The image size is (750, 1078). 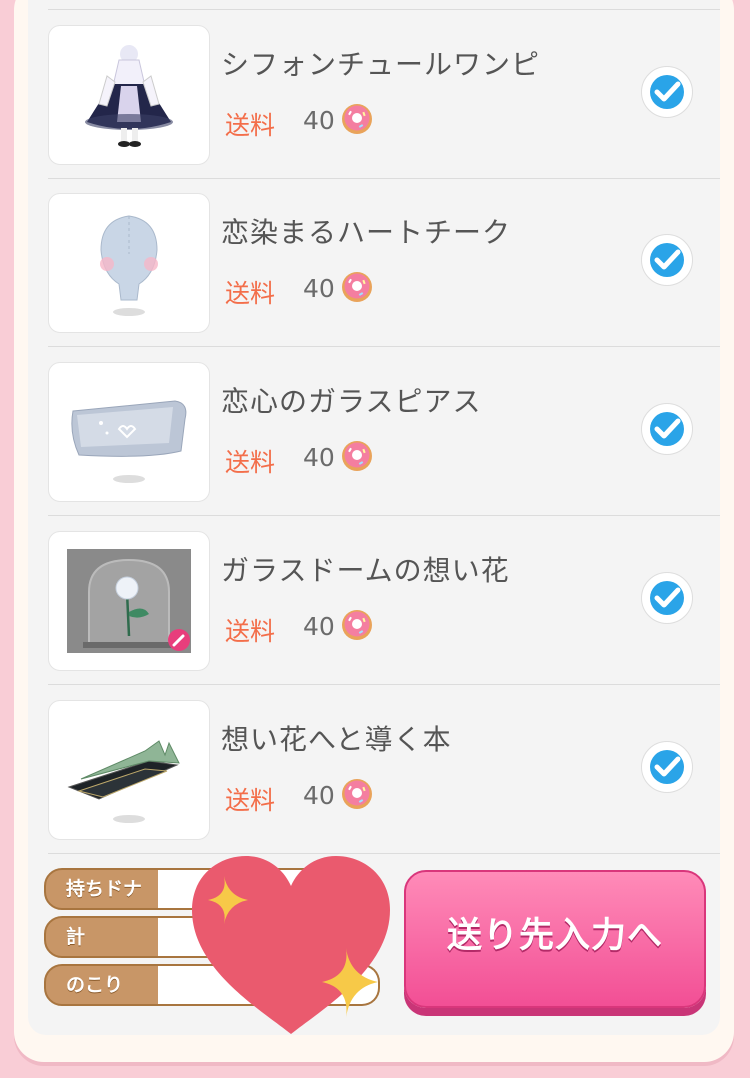 I want to click on item-name: 想い花へと導く本, so click(x=336, y=739).